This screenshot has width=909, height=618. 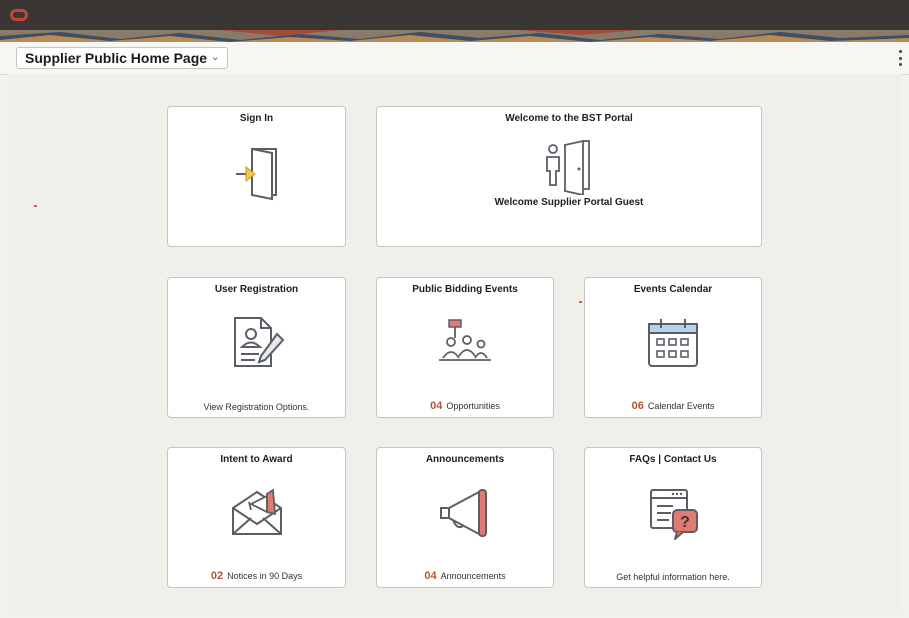 What do you see at coordinates (256, 511) in the screenshot?
I see `award-envelope-icon` at bounding box center [256, 511].